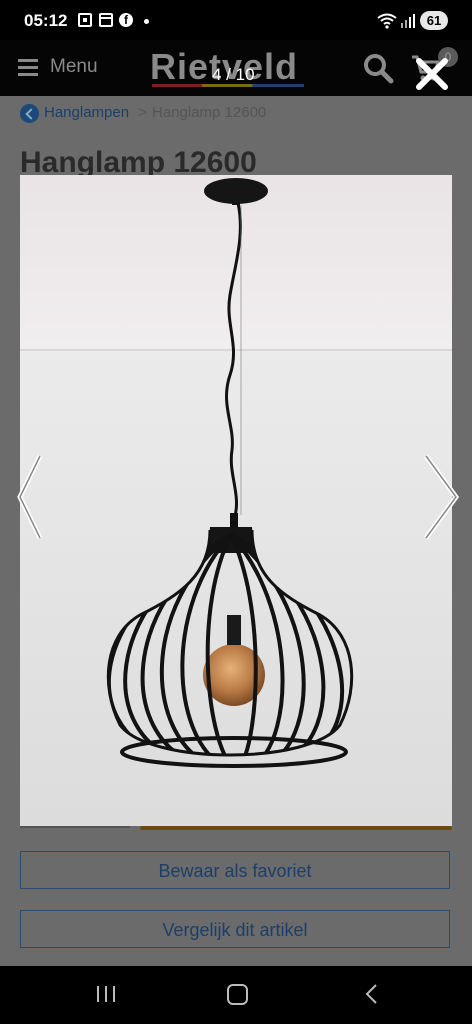  I want to click on recent-apps-icon, so click(106, 994).